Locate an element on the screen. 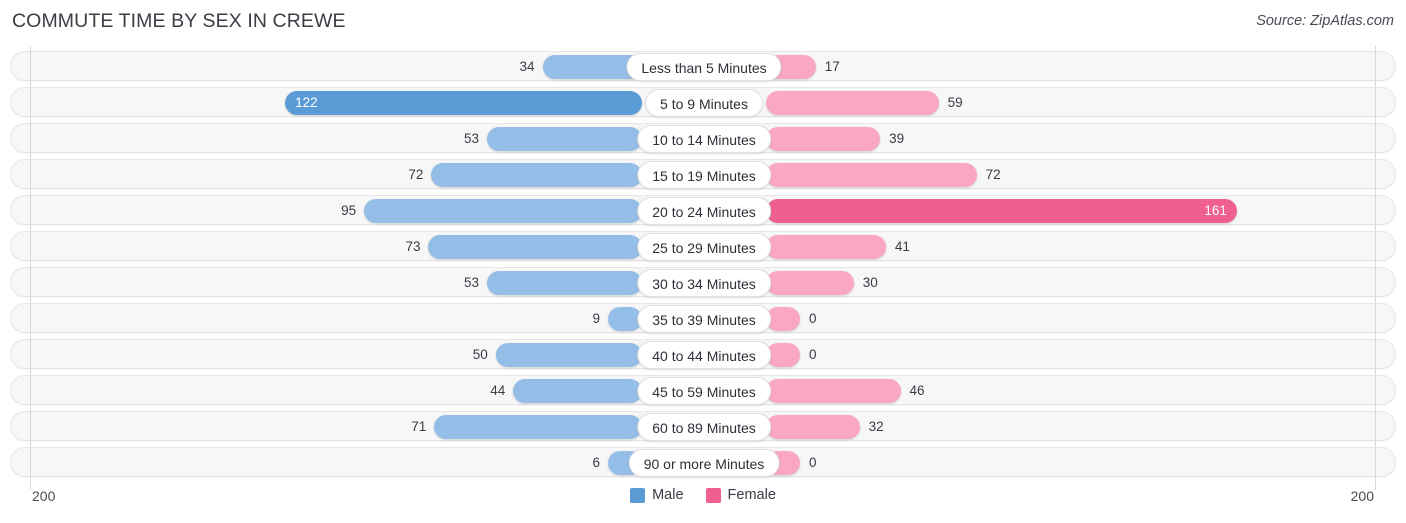 This screenshot has width=1406, height=523. bar-value-female: 30 is located at coordinates (870, 282).